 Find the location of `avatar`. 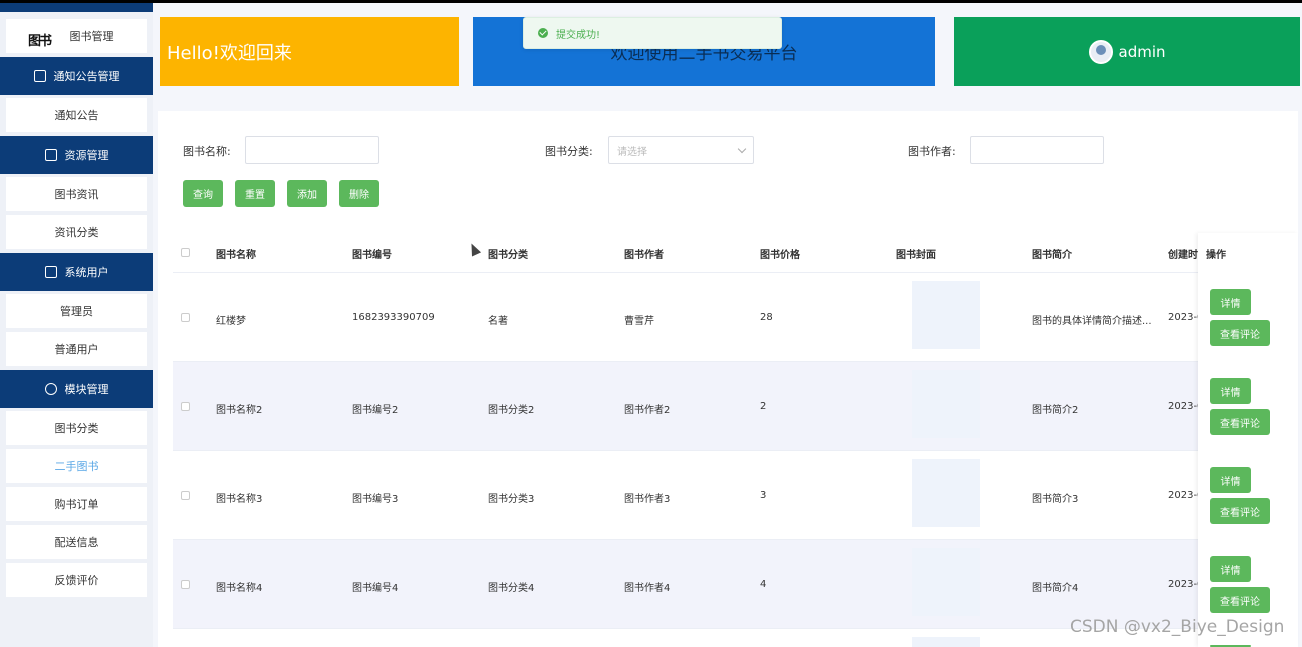

avatar is located at coordinates (1100, 51).